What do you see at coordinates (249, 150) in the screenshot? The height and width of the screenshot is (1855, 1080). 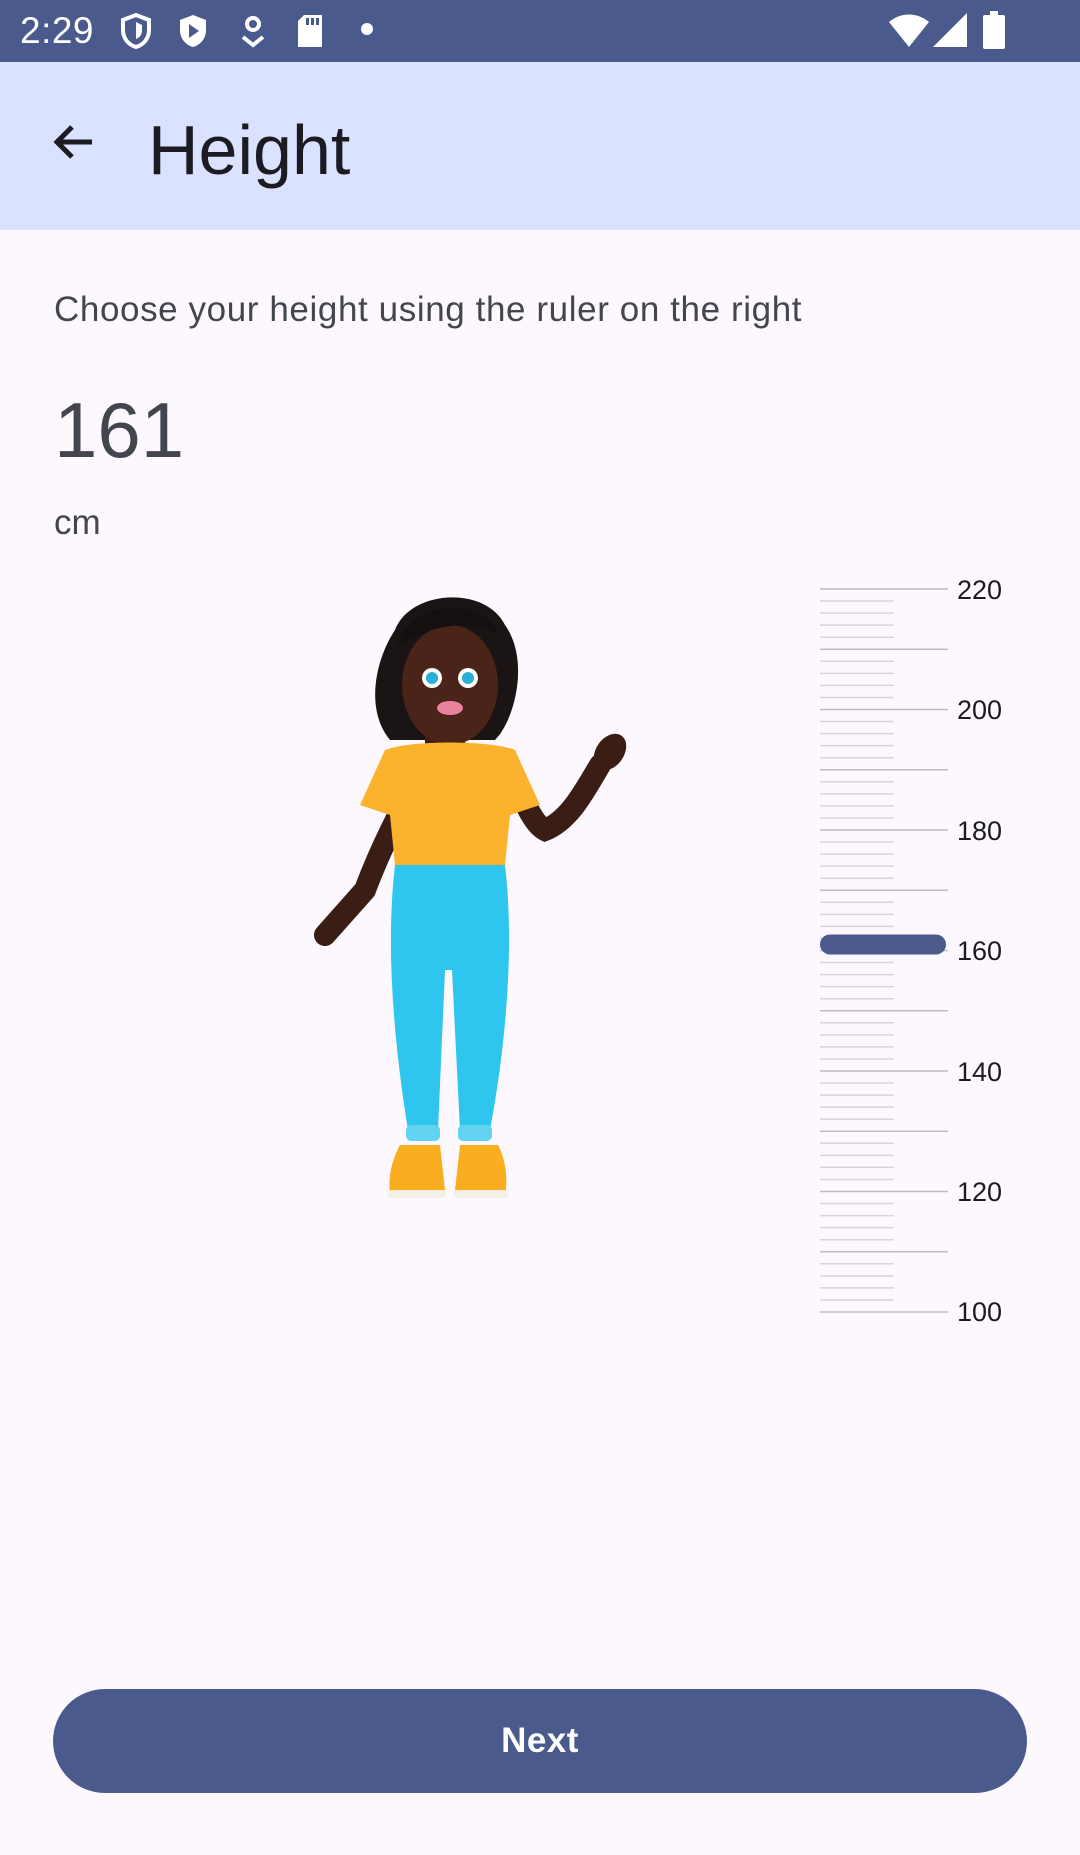 I see `page-title: Height` at bounding box center [249, 150].